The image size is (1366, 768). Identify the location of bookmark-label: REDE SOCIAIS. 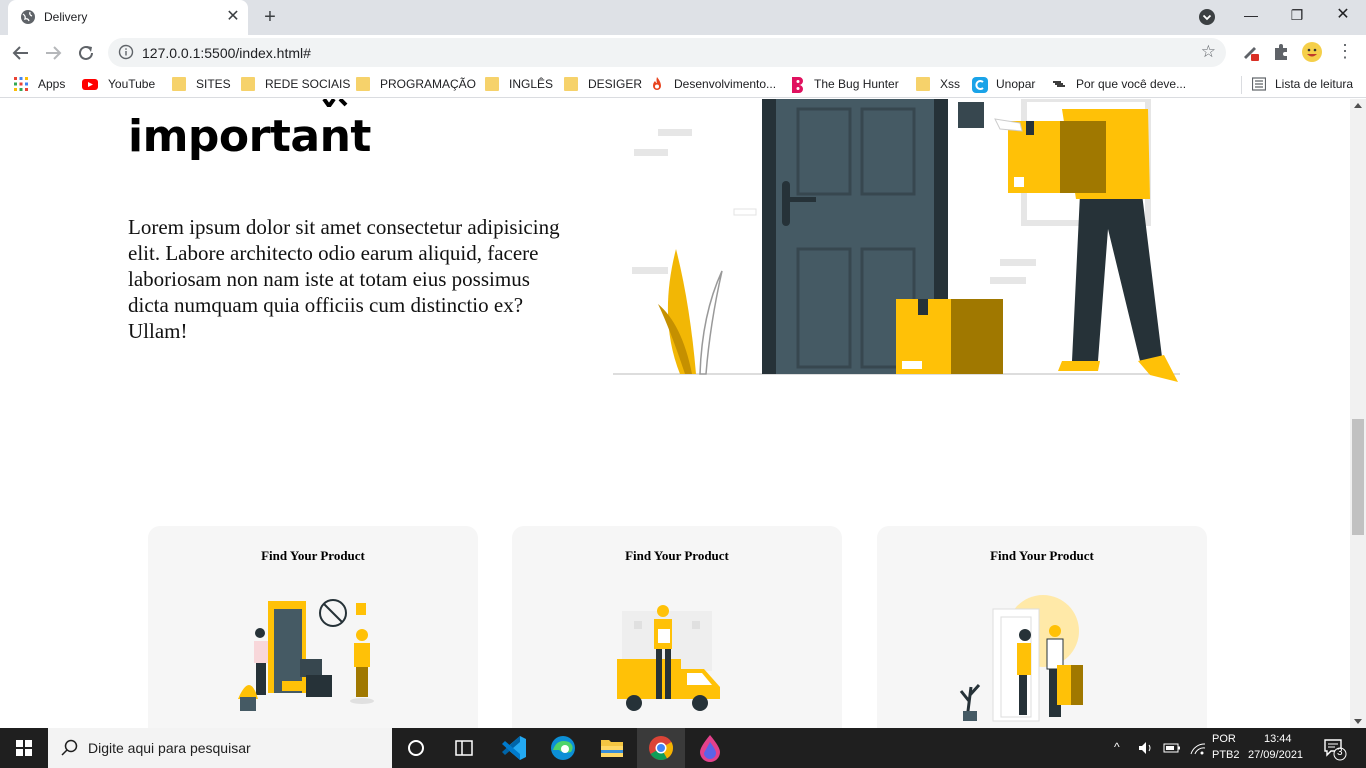
(308, 84).